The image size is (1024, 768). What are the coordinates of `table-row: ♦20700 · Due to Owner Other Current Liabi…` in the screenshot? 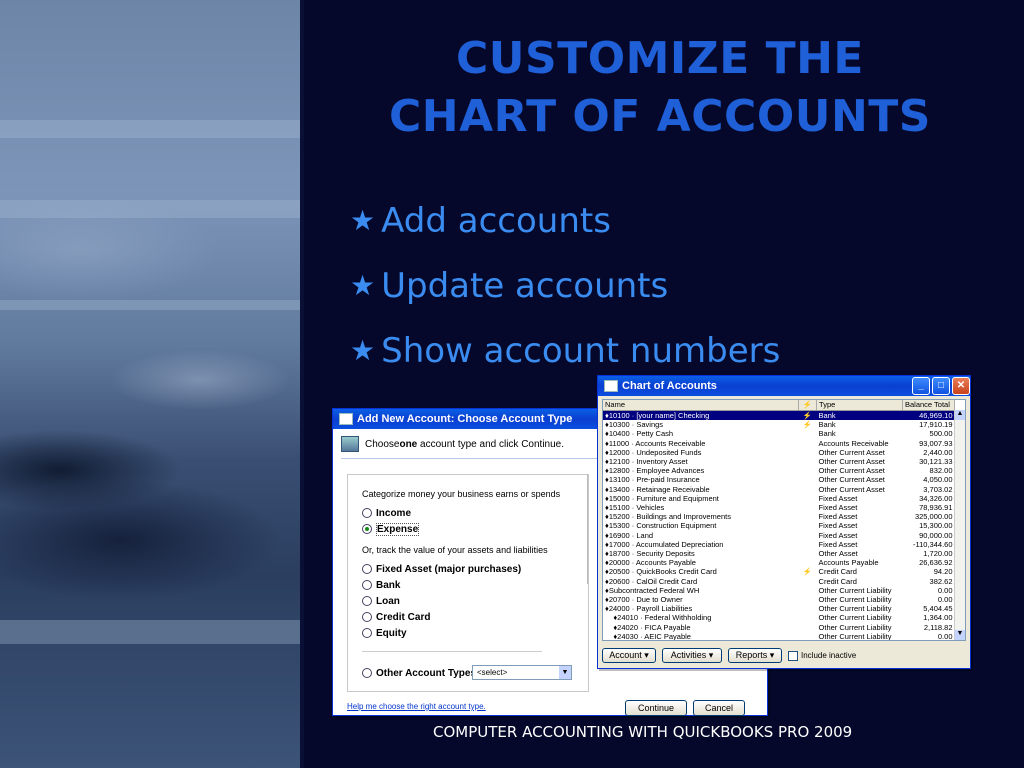 It's located at (779, 599).